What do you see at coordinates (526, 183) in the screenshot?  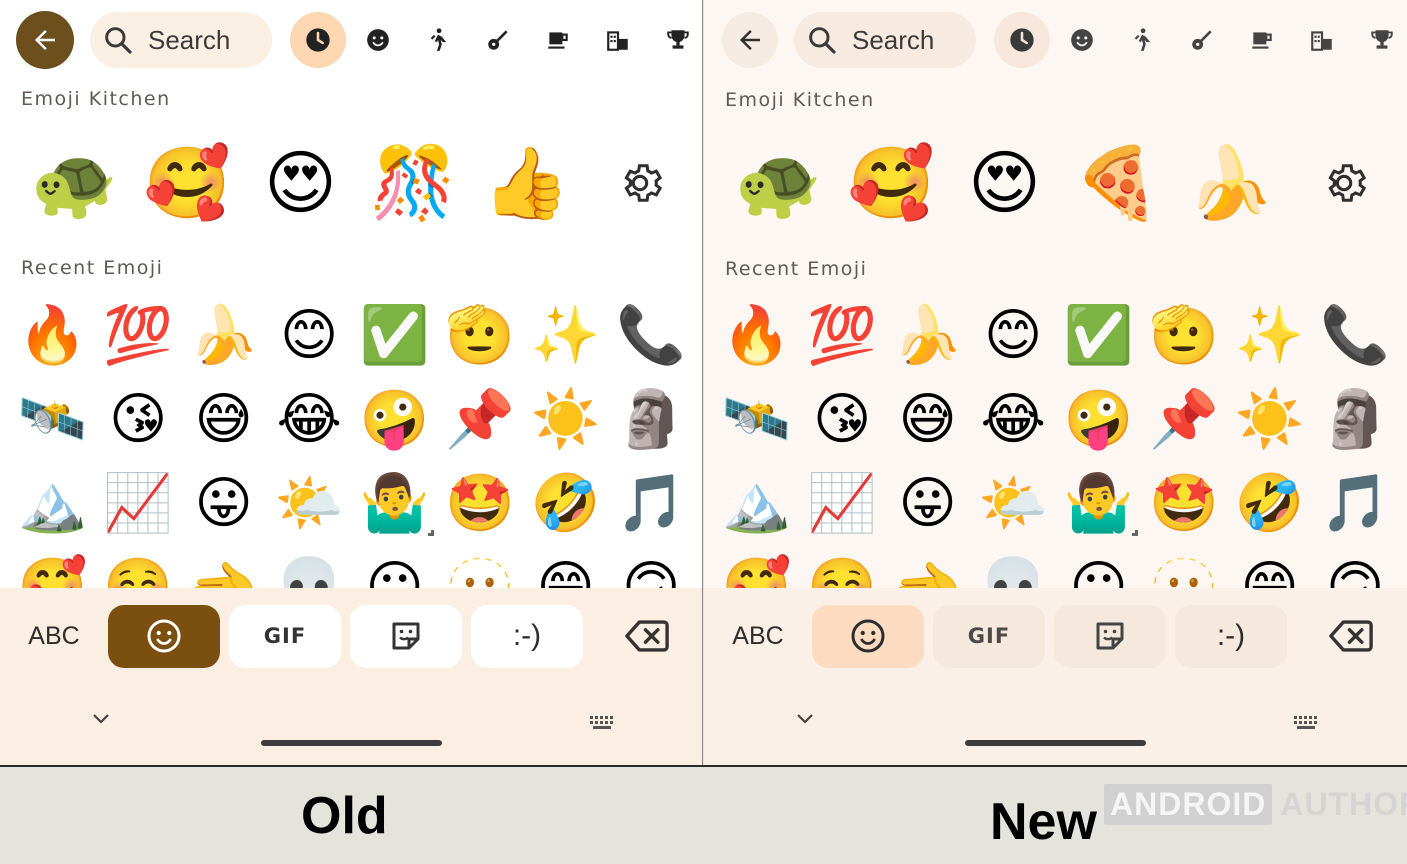 I see `kitchen-emoji: 👍` at bounding box center [526, 183].